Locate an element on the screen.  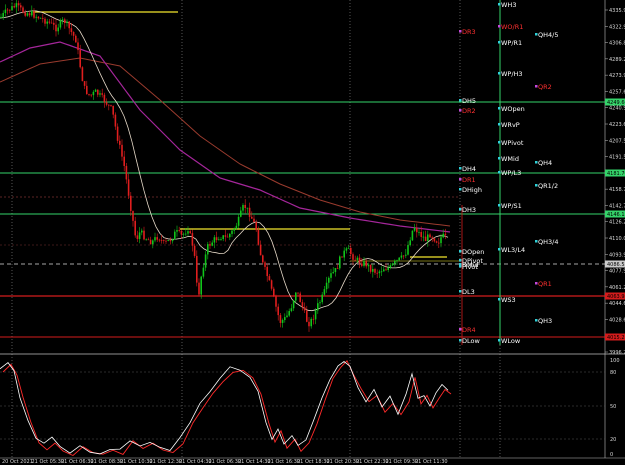
price-tag-label: 4063.95 is located at coordinates (616, 297).